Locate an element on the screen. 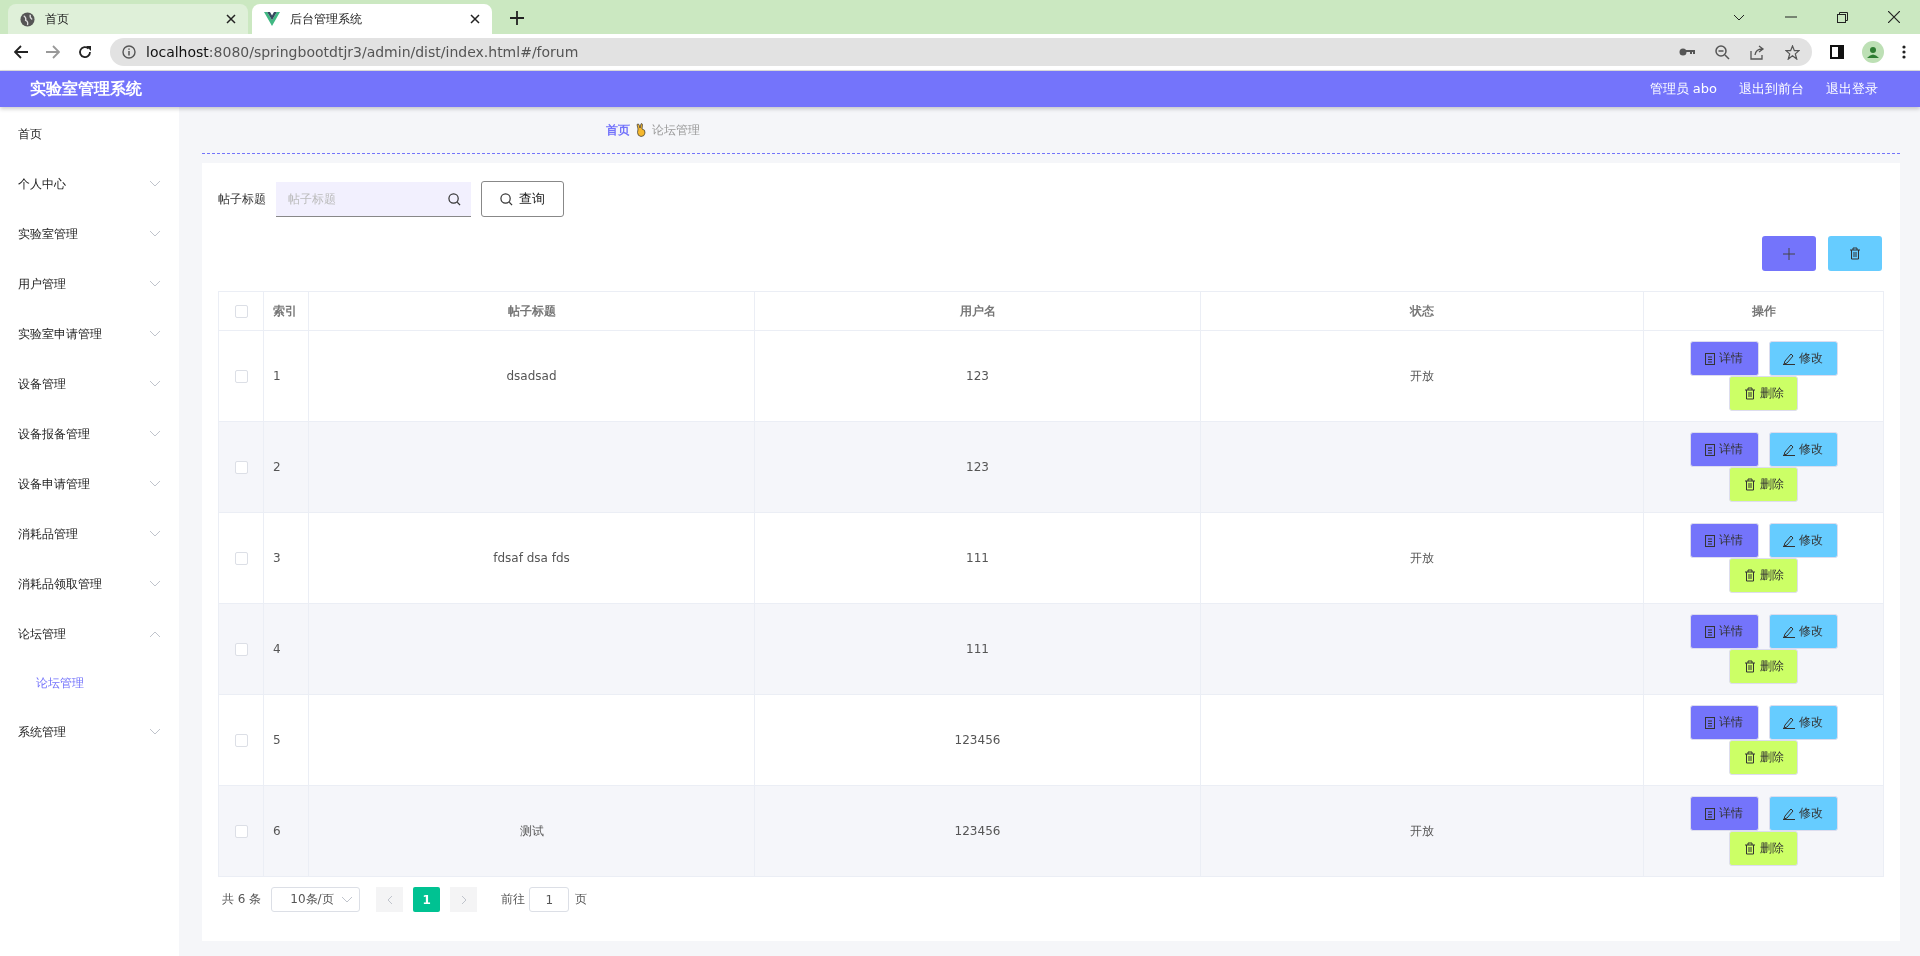  menu-item: 实验室管理 is located at coordinates (89, 234).